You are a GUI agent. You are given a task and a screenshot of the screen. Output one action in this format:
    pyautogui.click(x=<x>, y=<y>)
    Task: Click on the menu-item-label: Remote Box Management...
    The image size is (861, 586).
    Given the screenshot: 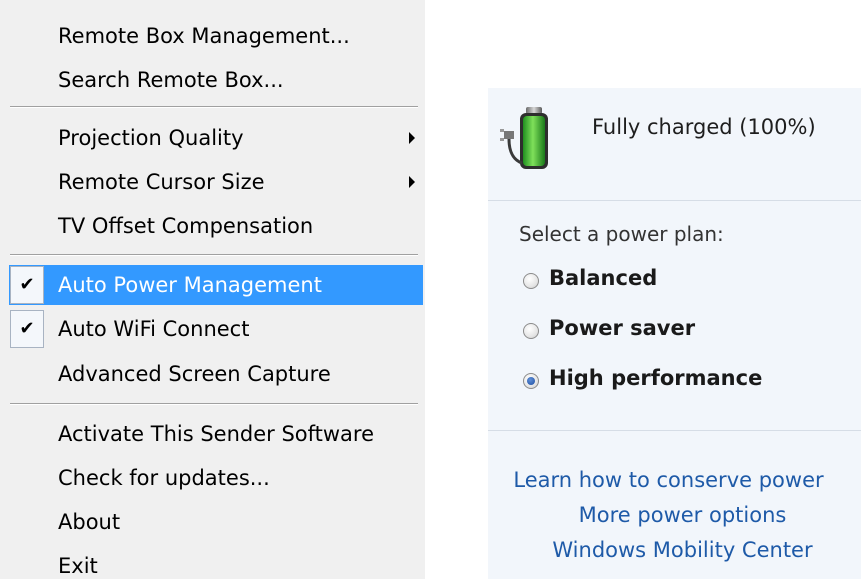 What is the action you would take?
    pyautogui.click(x=204, y=36)
    